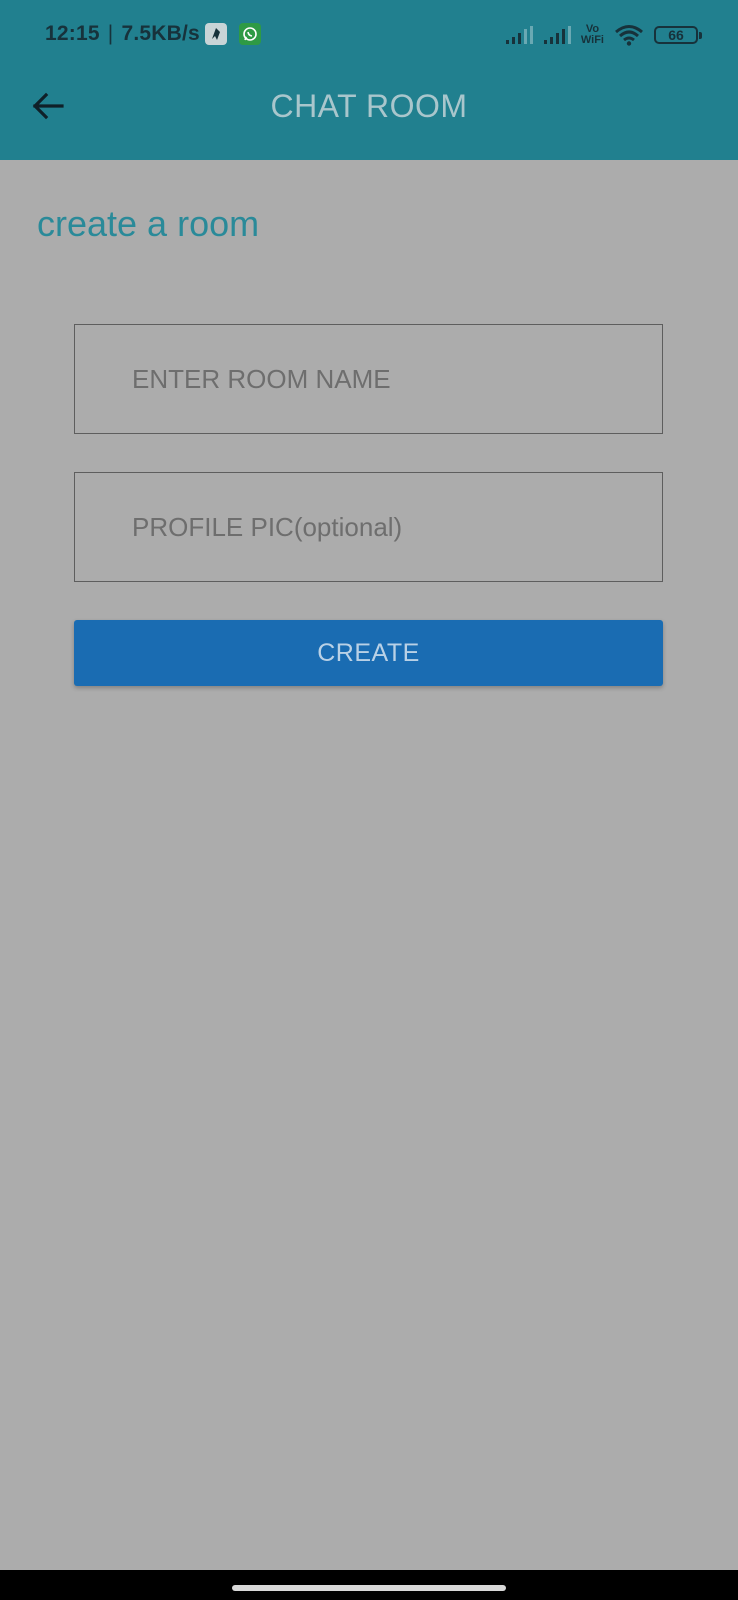  Describe the element at coordinates (368, 527) in the screenshot. I see `profile-pic-input` at that location.